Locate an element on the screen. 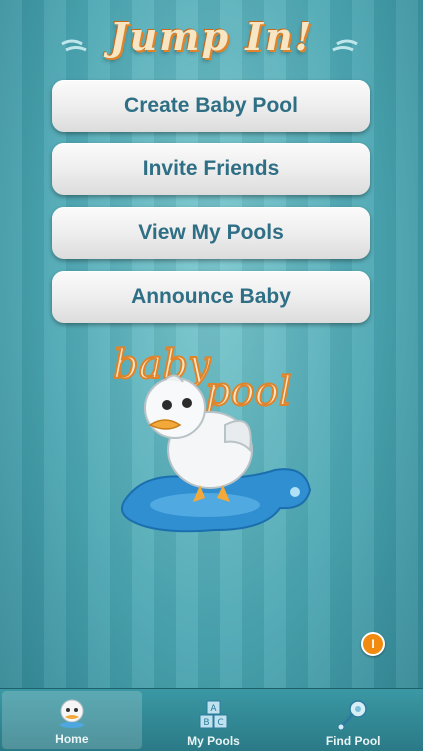 The image size is (423, 751). svg-text: A is located at coordinates (213, 709).